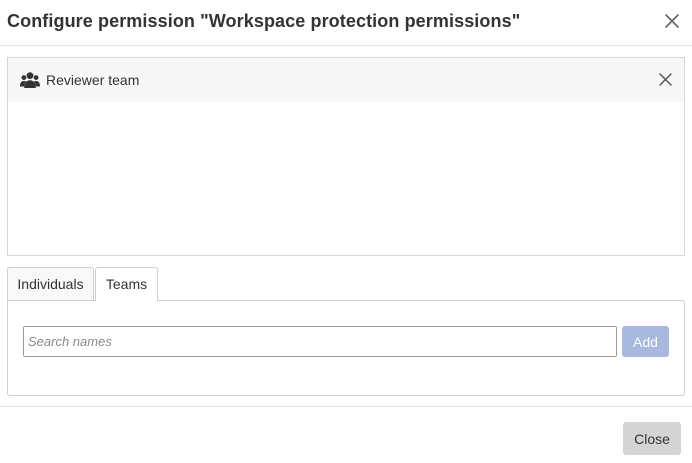 The image size is (692, 463). Describe the element at coordinates (320, 341) in the screenshot. I see `search-names-input` at that location.